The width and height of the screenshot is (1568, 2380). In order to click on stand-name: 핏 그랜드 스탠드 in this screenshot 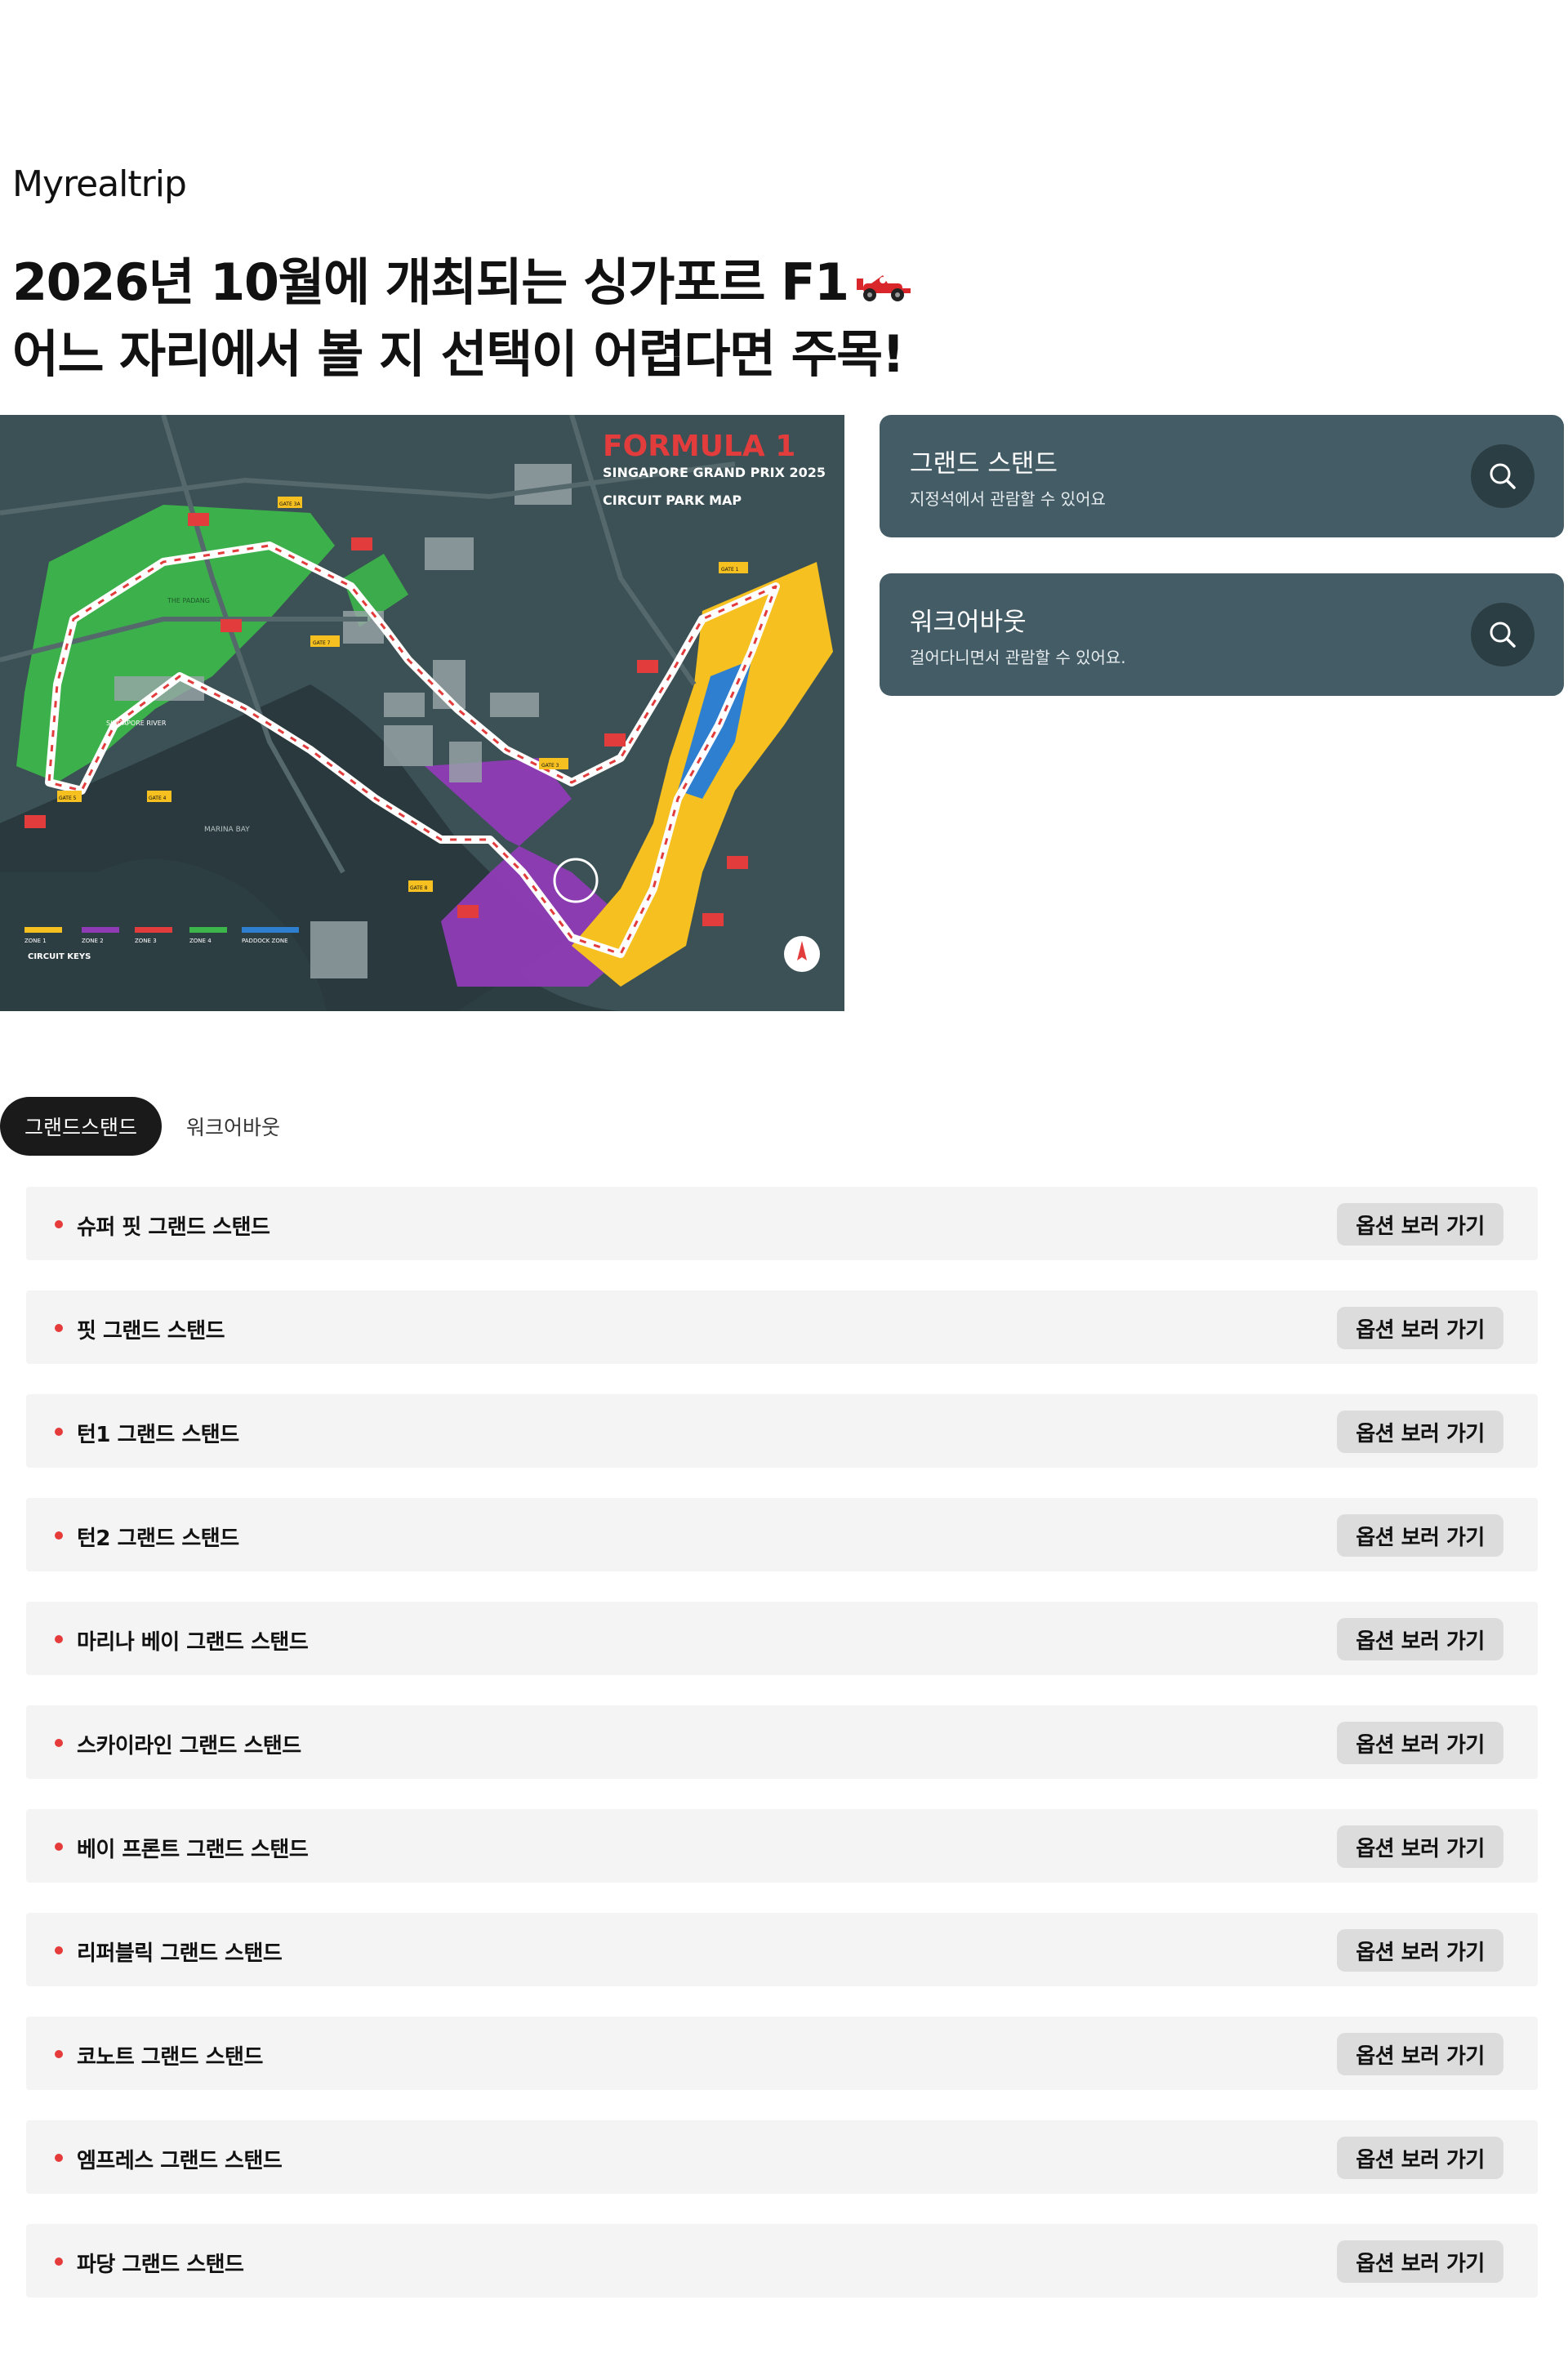, I will do `click(151, 1332)`.